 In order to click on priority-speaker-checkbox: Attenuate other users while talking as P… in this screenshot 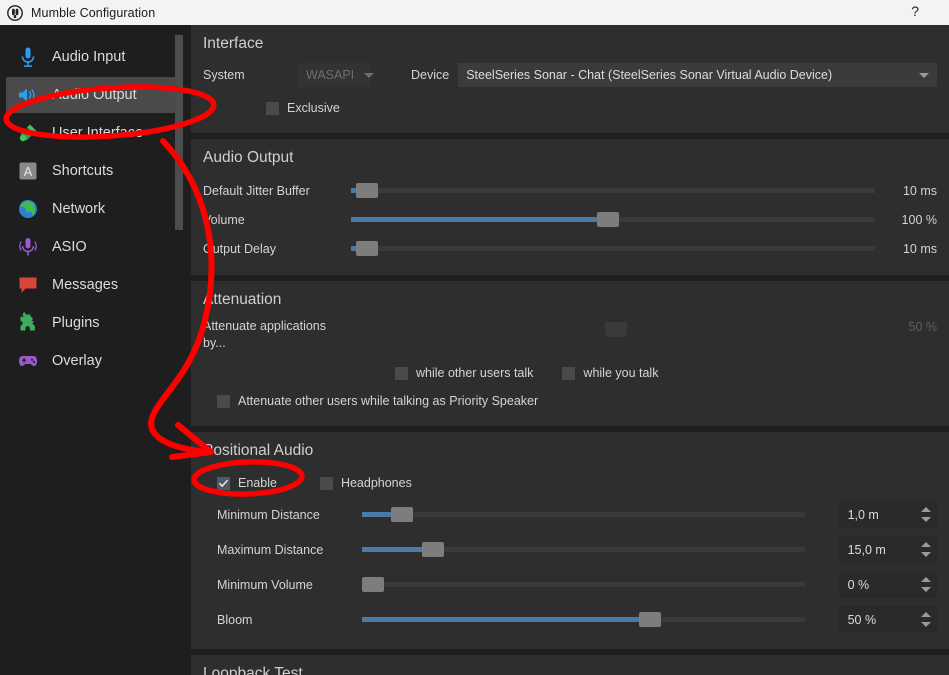, I will do `click(377, 401)`.